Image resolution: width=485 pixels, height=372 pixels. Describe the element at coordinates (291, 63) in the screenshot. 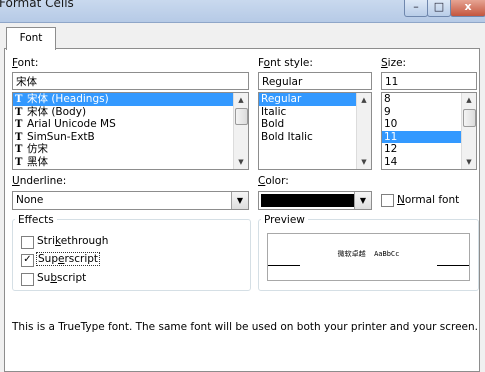

I see `font-style-label-rest: nt style:` at that location.